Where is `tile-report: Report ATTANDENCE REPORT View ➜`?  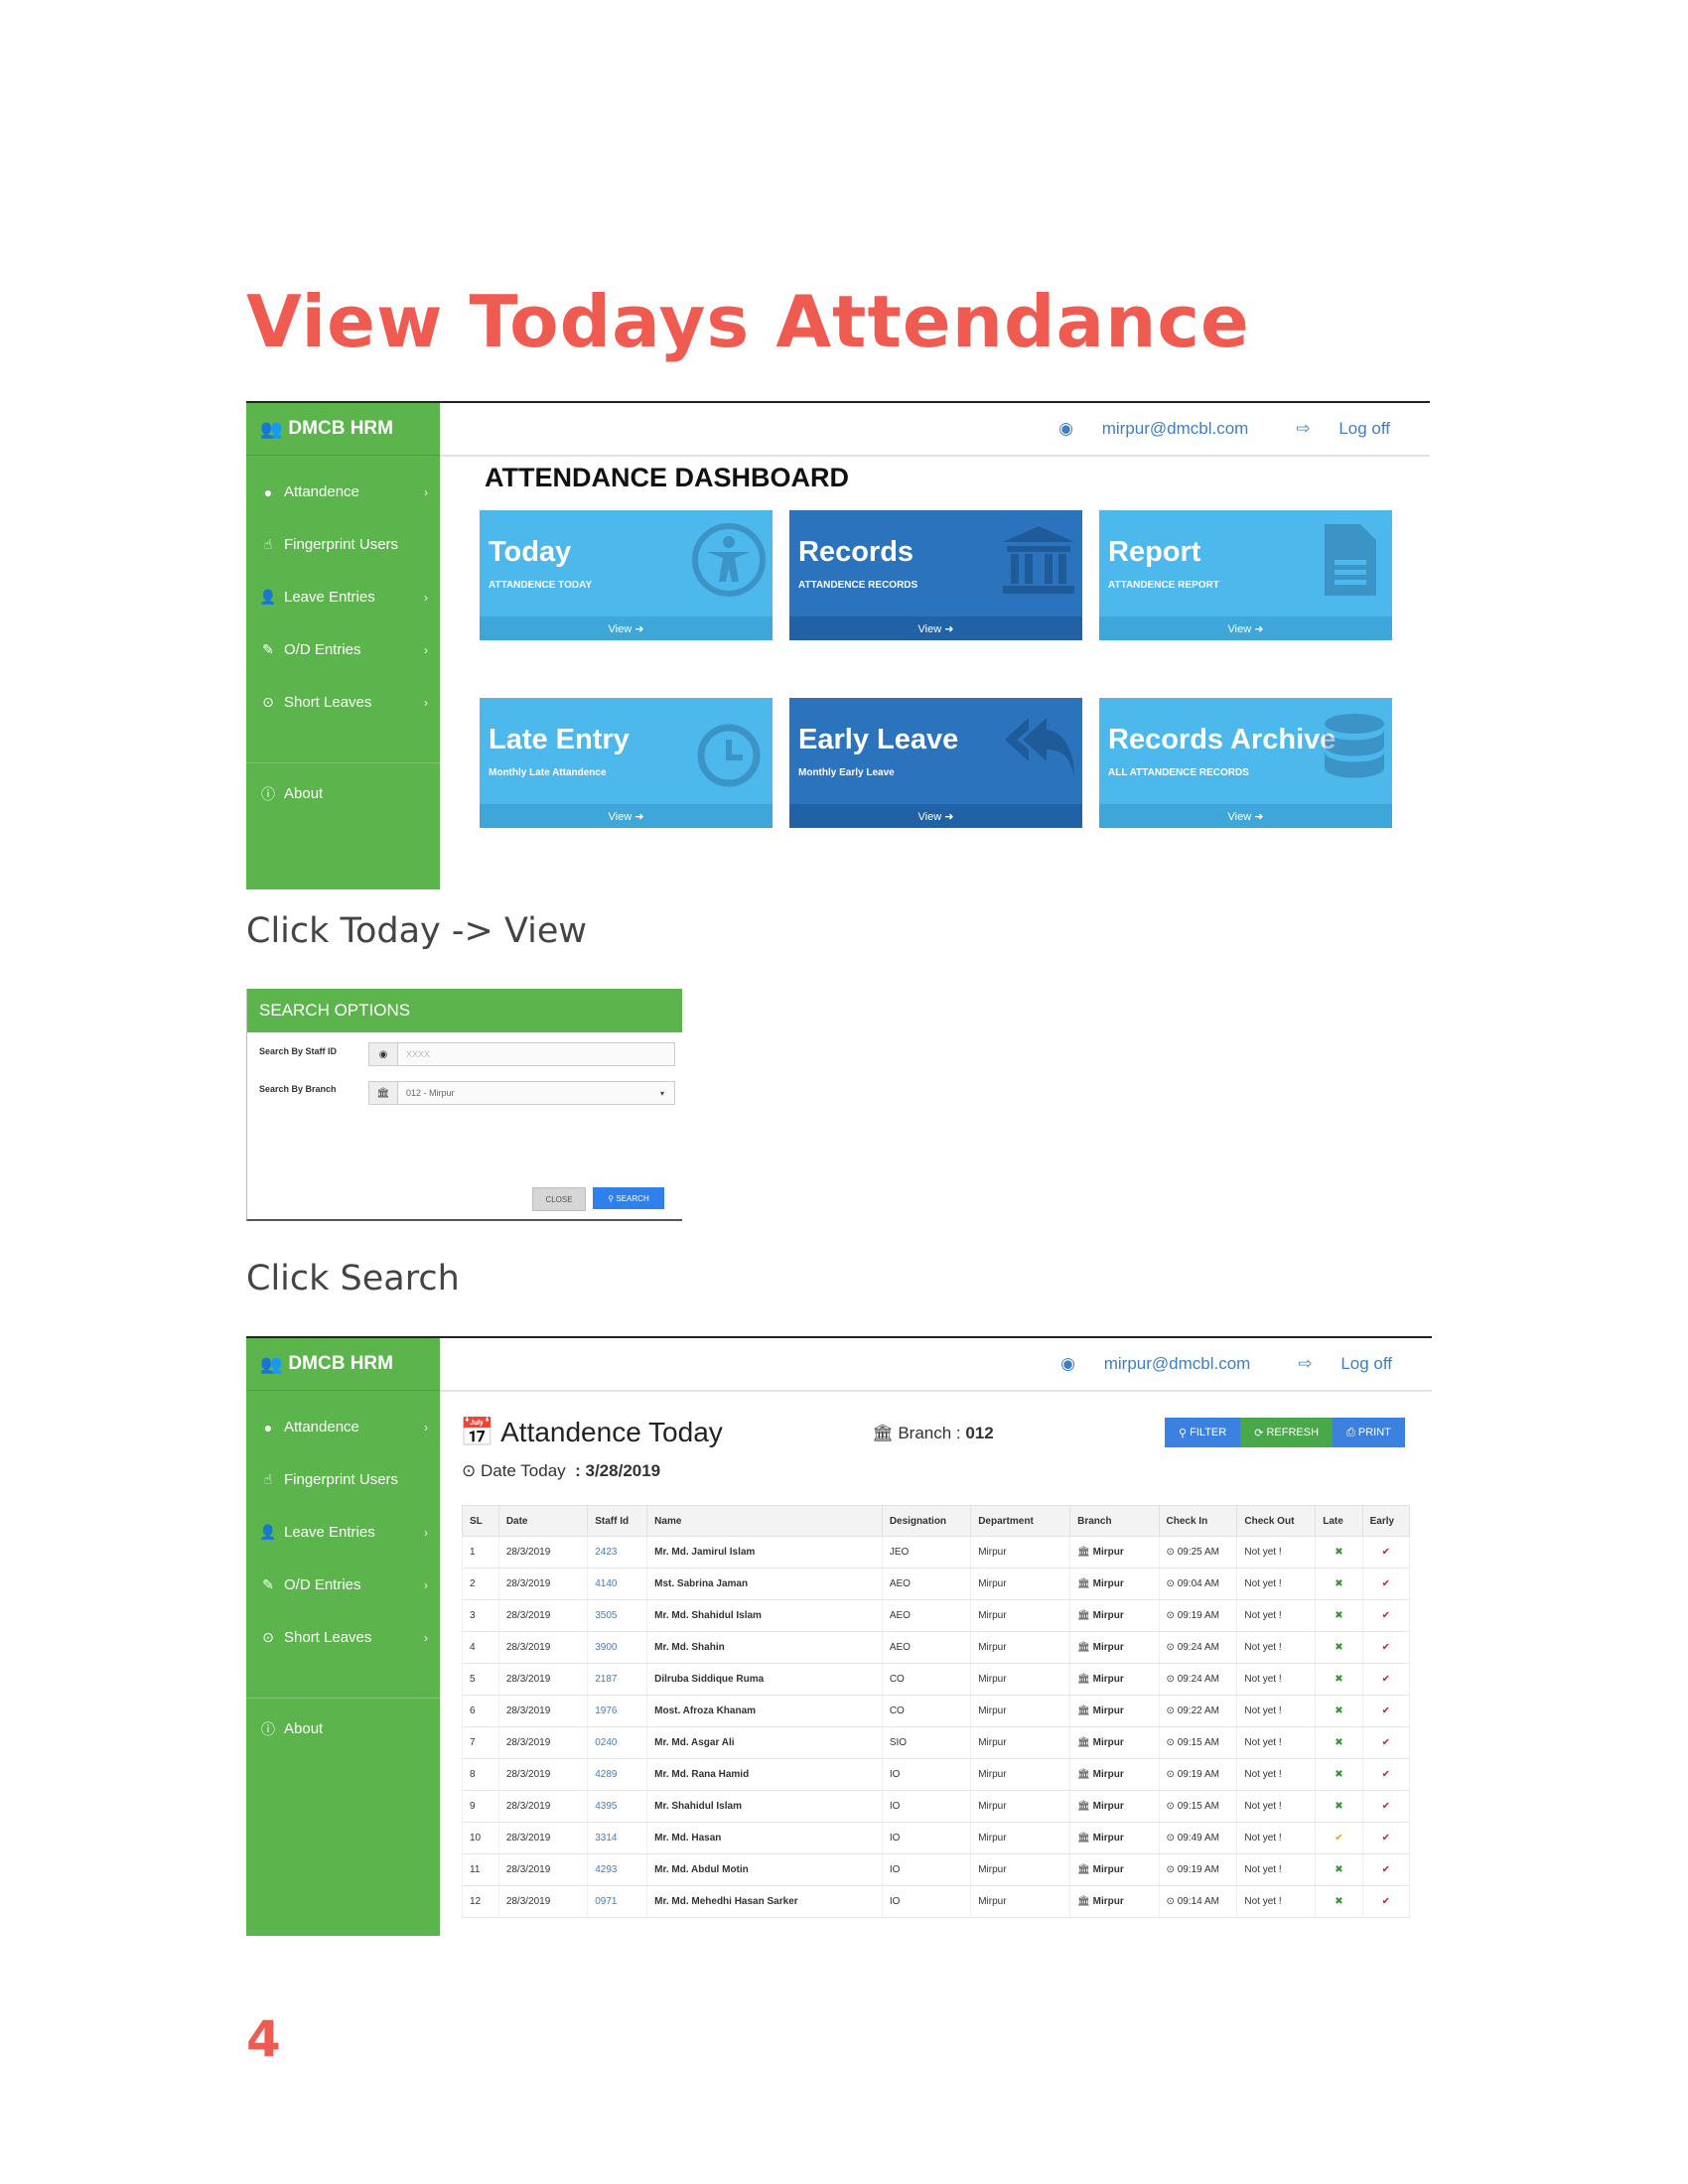
tile-report: Report ATTANDENCE REPORT View ➜ is located at coordinates (1245, 575).